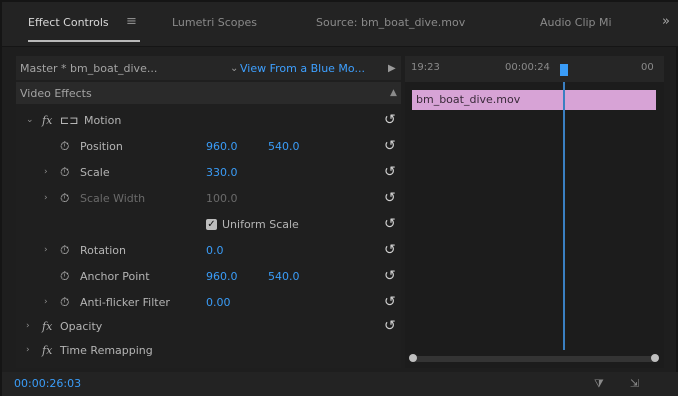 The image size is (678, 396). Describe the element at coordinates (413, 358) in the screenshot. I see `scroll-handle-left` at that location.